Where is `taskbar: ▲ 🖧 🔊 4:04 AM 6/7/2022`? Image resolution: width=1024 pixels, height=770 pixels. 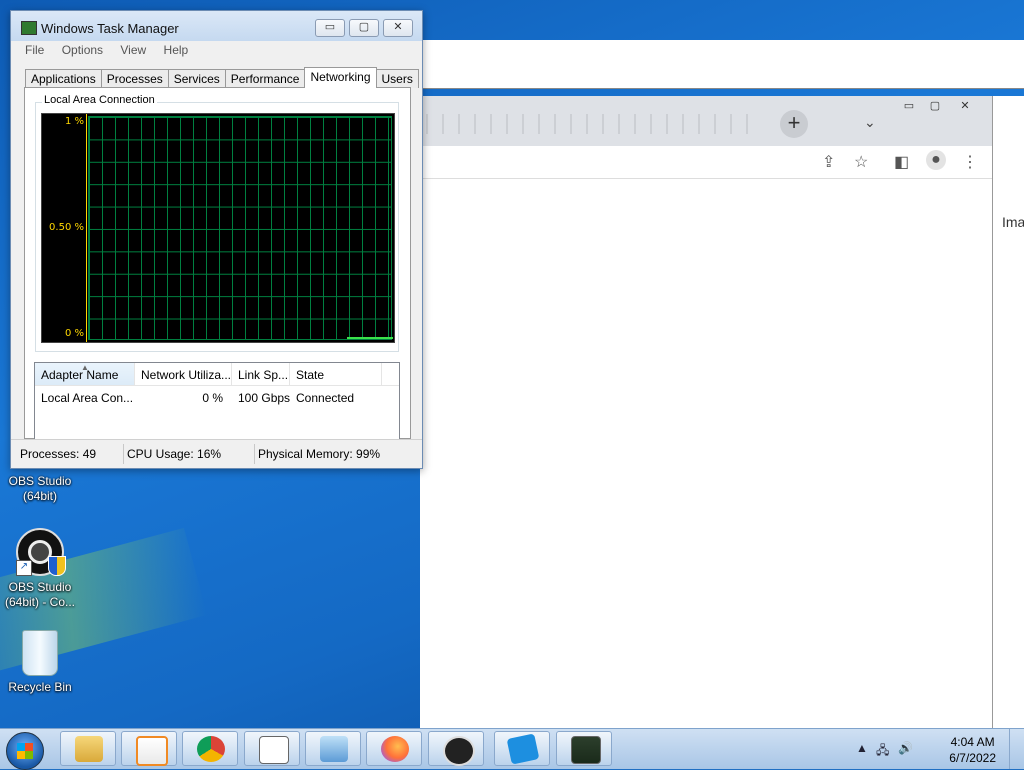 taskbar: ▲ 🖧 🔊 4:04 AM 6/7/2022 is located at coordinates (512, 749).